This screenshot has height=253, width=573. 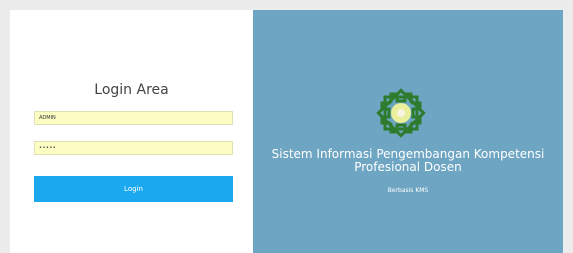 What do you see at coordinates (133, 189) in the screenshot?
I see `login-button: Login` at bounding box center [133, 189].